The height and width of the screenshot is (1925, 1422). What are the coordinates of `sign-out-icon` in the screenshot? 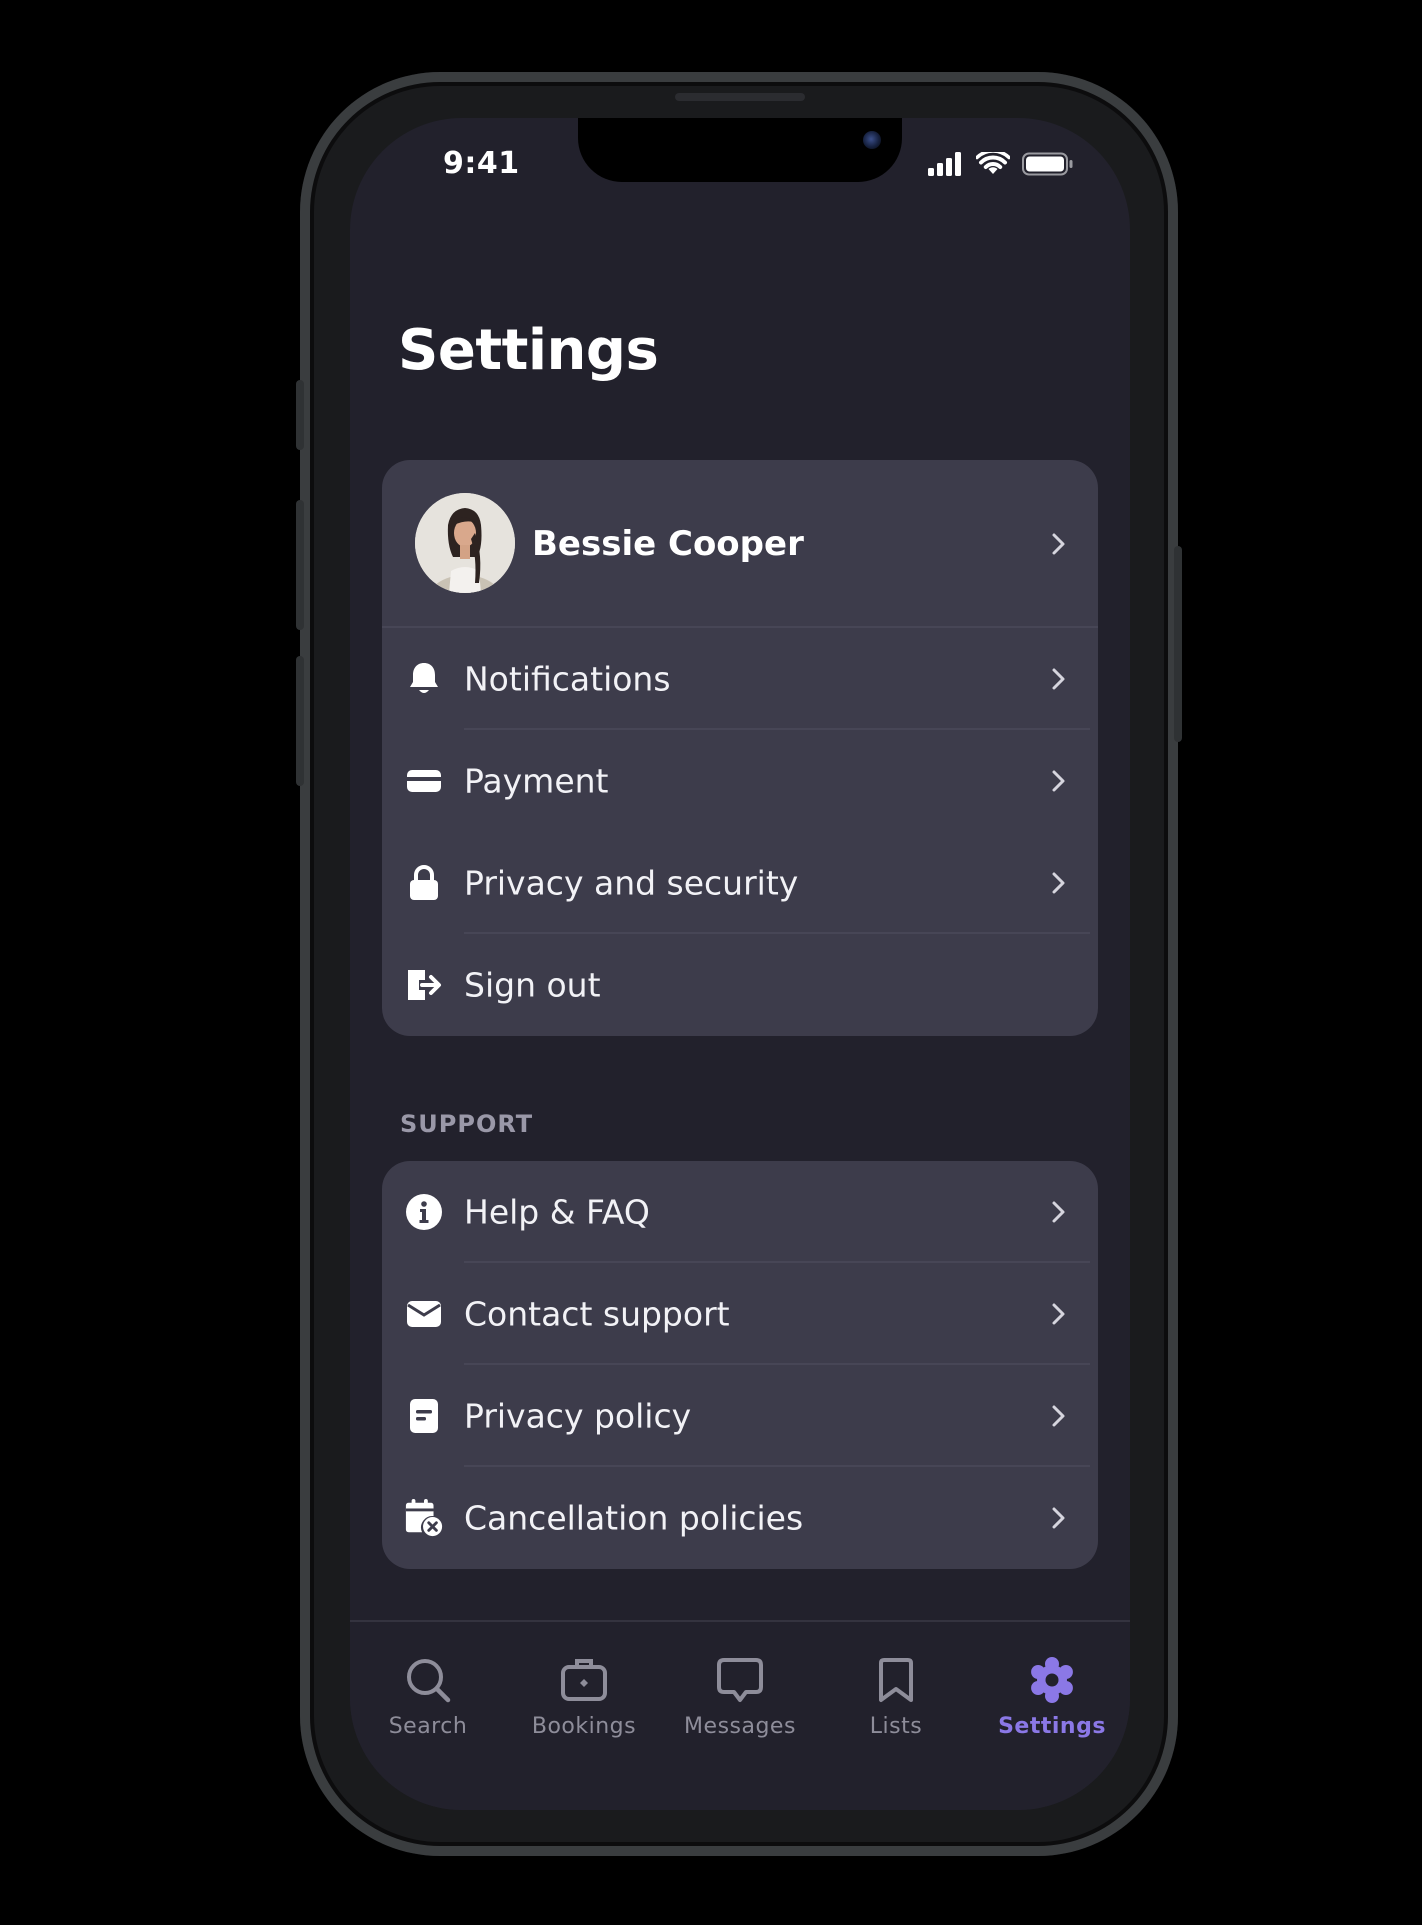 It's located at (424, 985).